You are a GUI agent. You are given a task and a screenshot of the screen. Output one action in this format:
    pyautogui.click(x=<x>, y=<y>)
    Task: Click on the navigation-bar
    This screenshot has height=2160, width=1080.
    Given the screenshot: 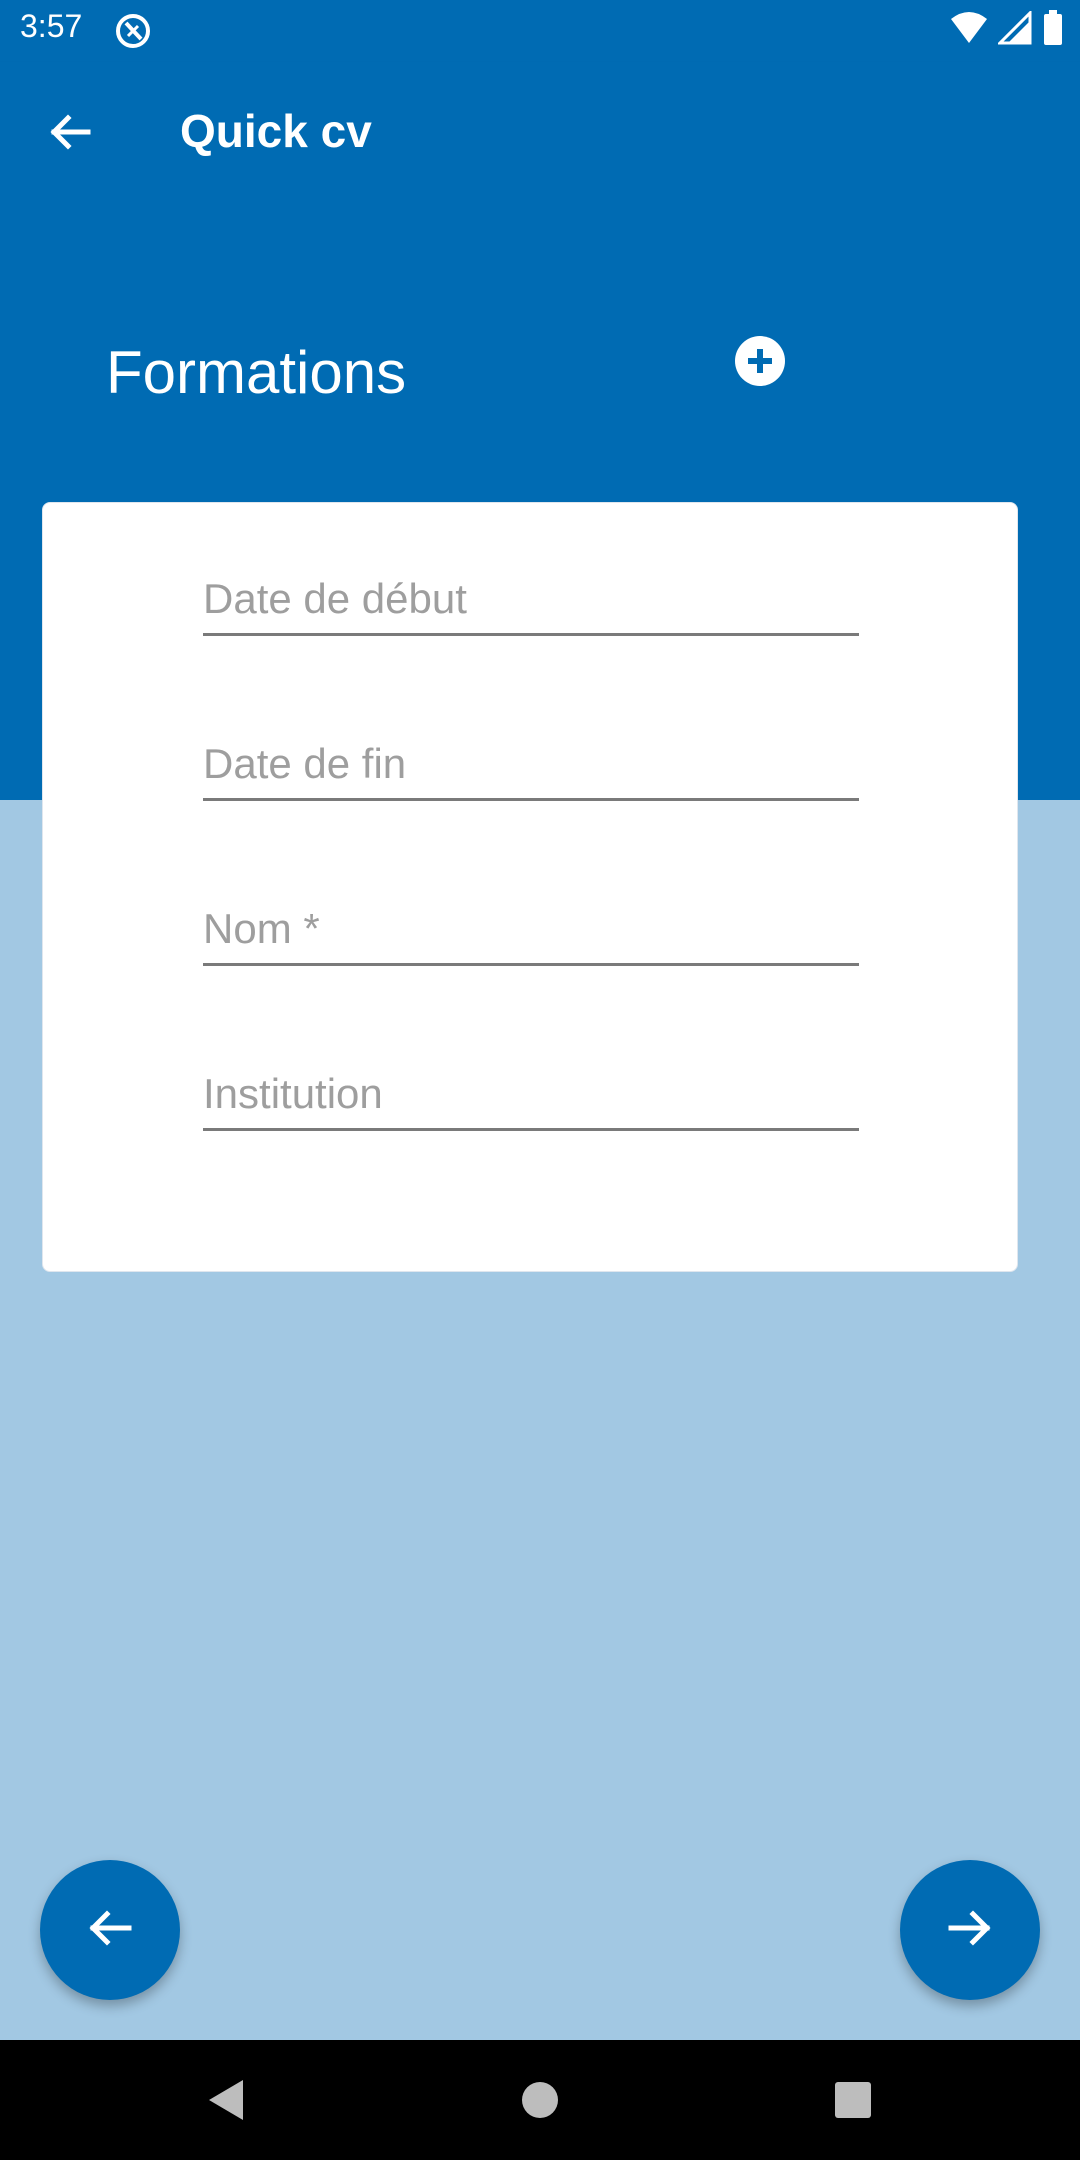 What is the action you would take?
    pyautogui.click(x=540, y=2100)
    